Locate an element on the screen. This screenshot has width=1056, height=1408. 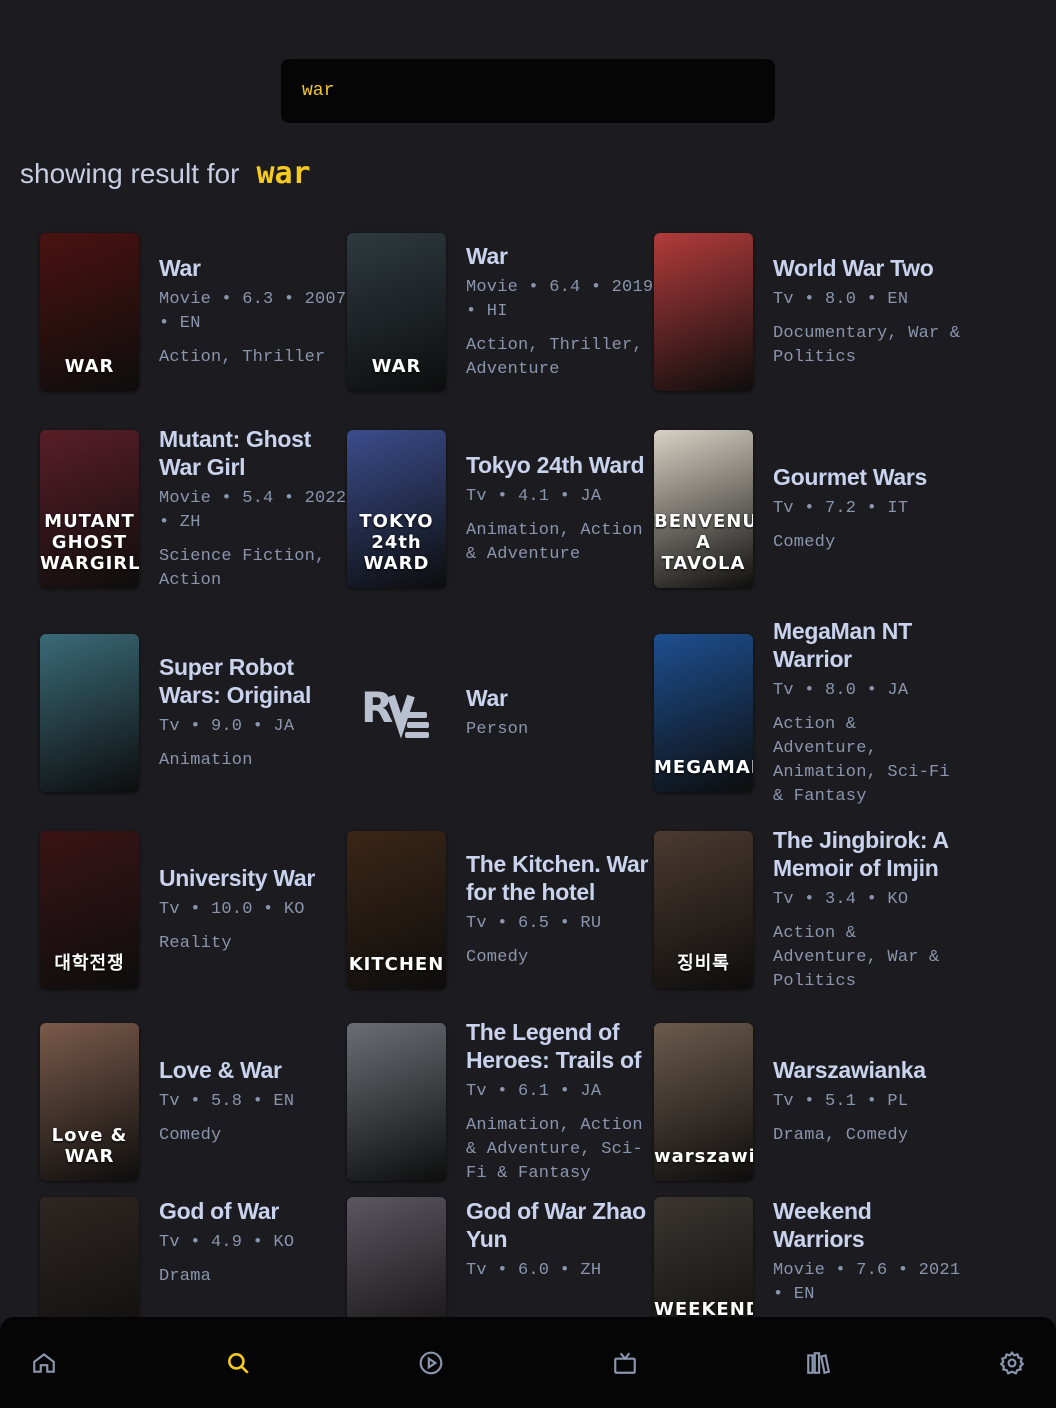
search-icon is located at coordinates (238, 1363).